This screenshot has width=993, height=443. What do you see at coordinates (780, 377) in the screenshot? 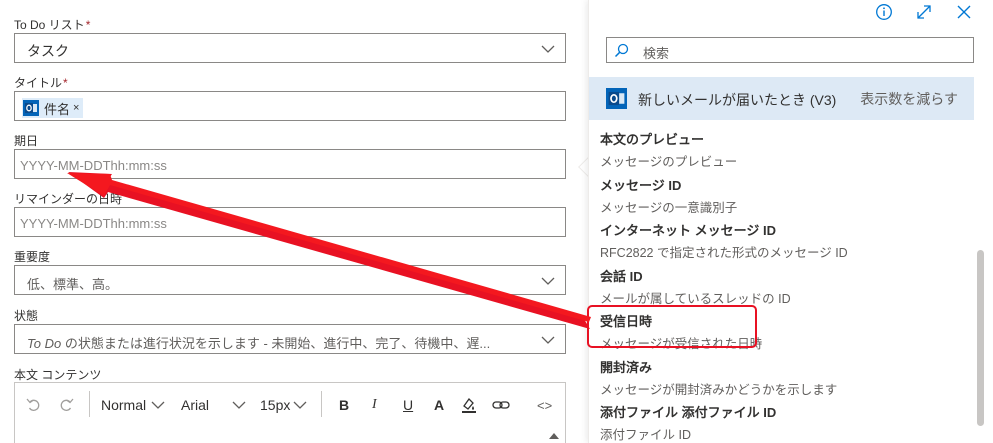
I see `dynamic-content-item: 開封済み メッセージが開封済みかどうかを示します` at bounding box center [780, 377].